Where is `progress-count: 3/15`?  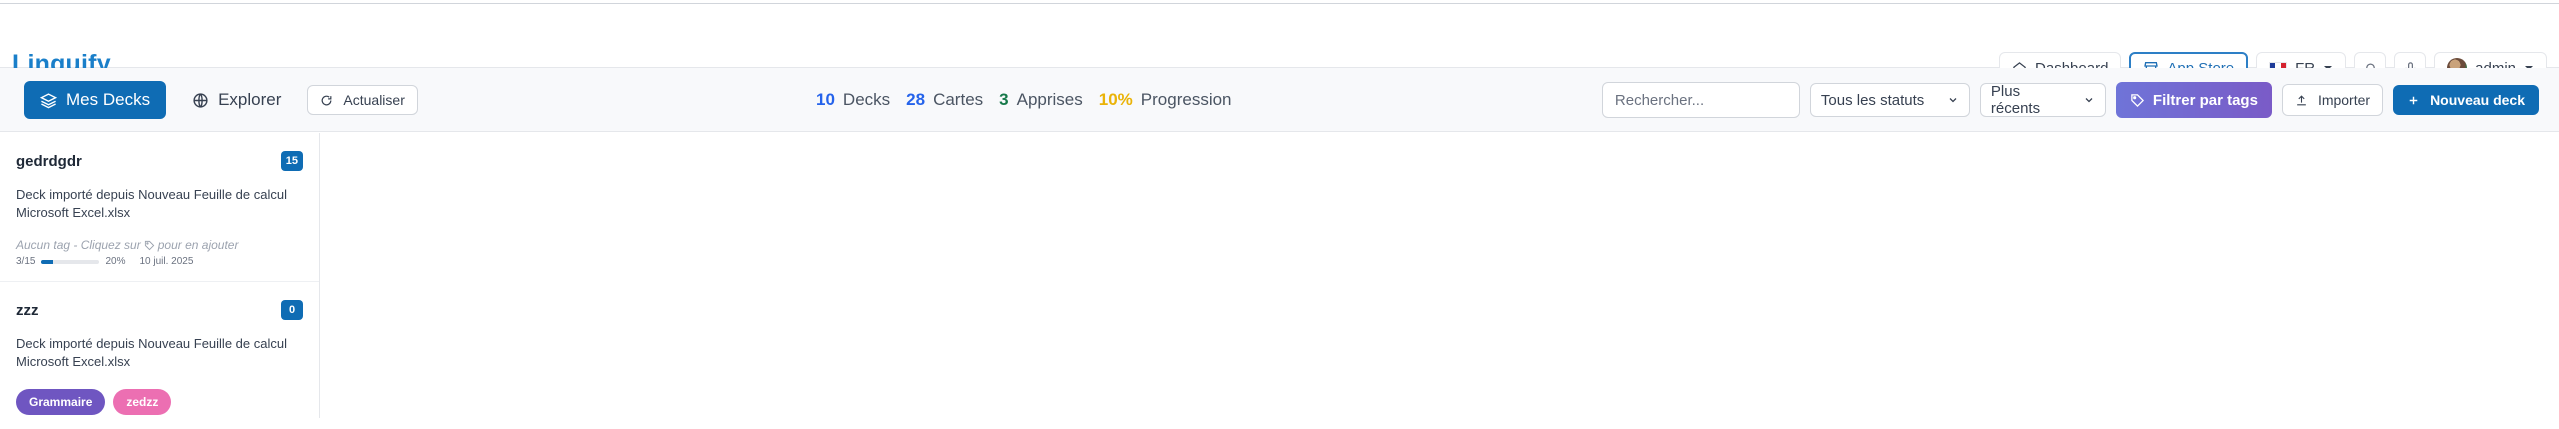
progress-count: 3/15 is located at coordinates (26, 261).